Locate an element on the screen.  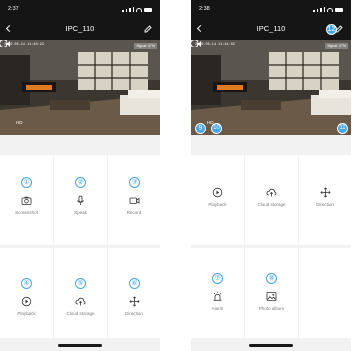
cloud-storage-button: Cloud storage is located at coordinates (271, 200).